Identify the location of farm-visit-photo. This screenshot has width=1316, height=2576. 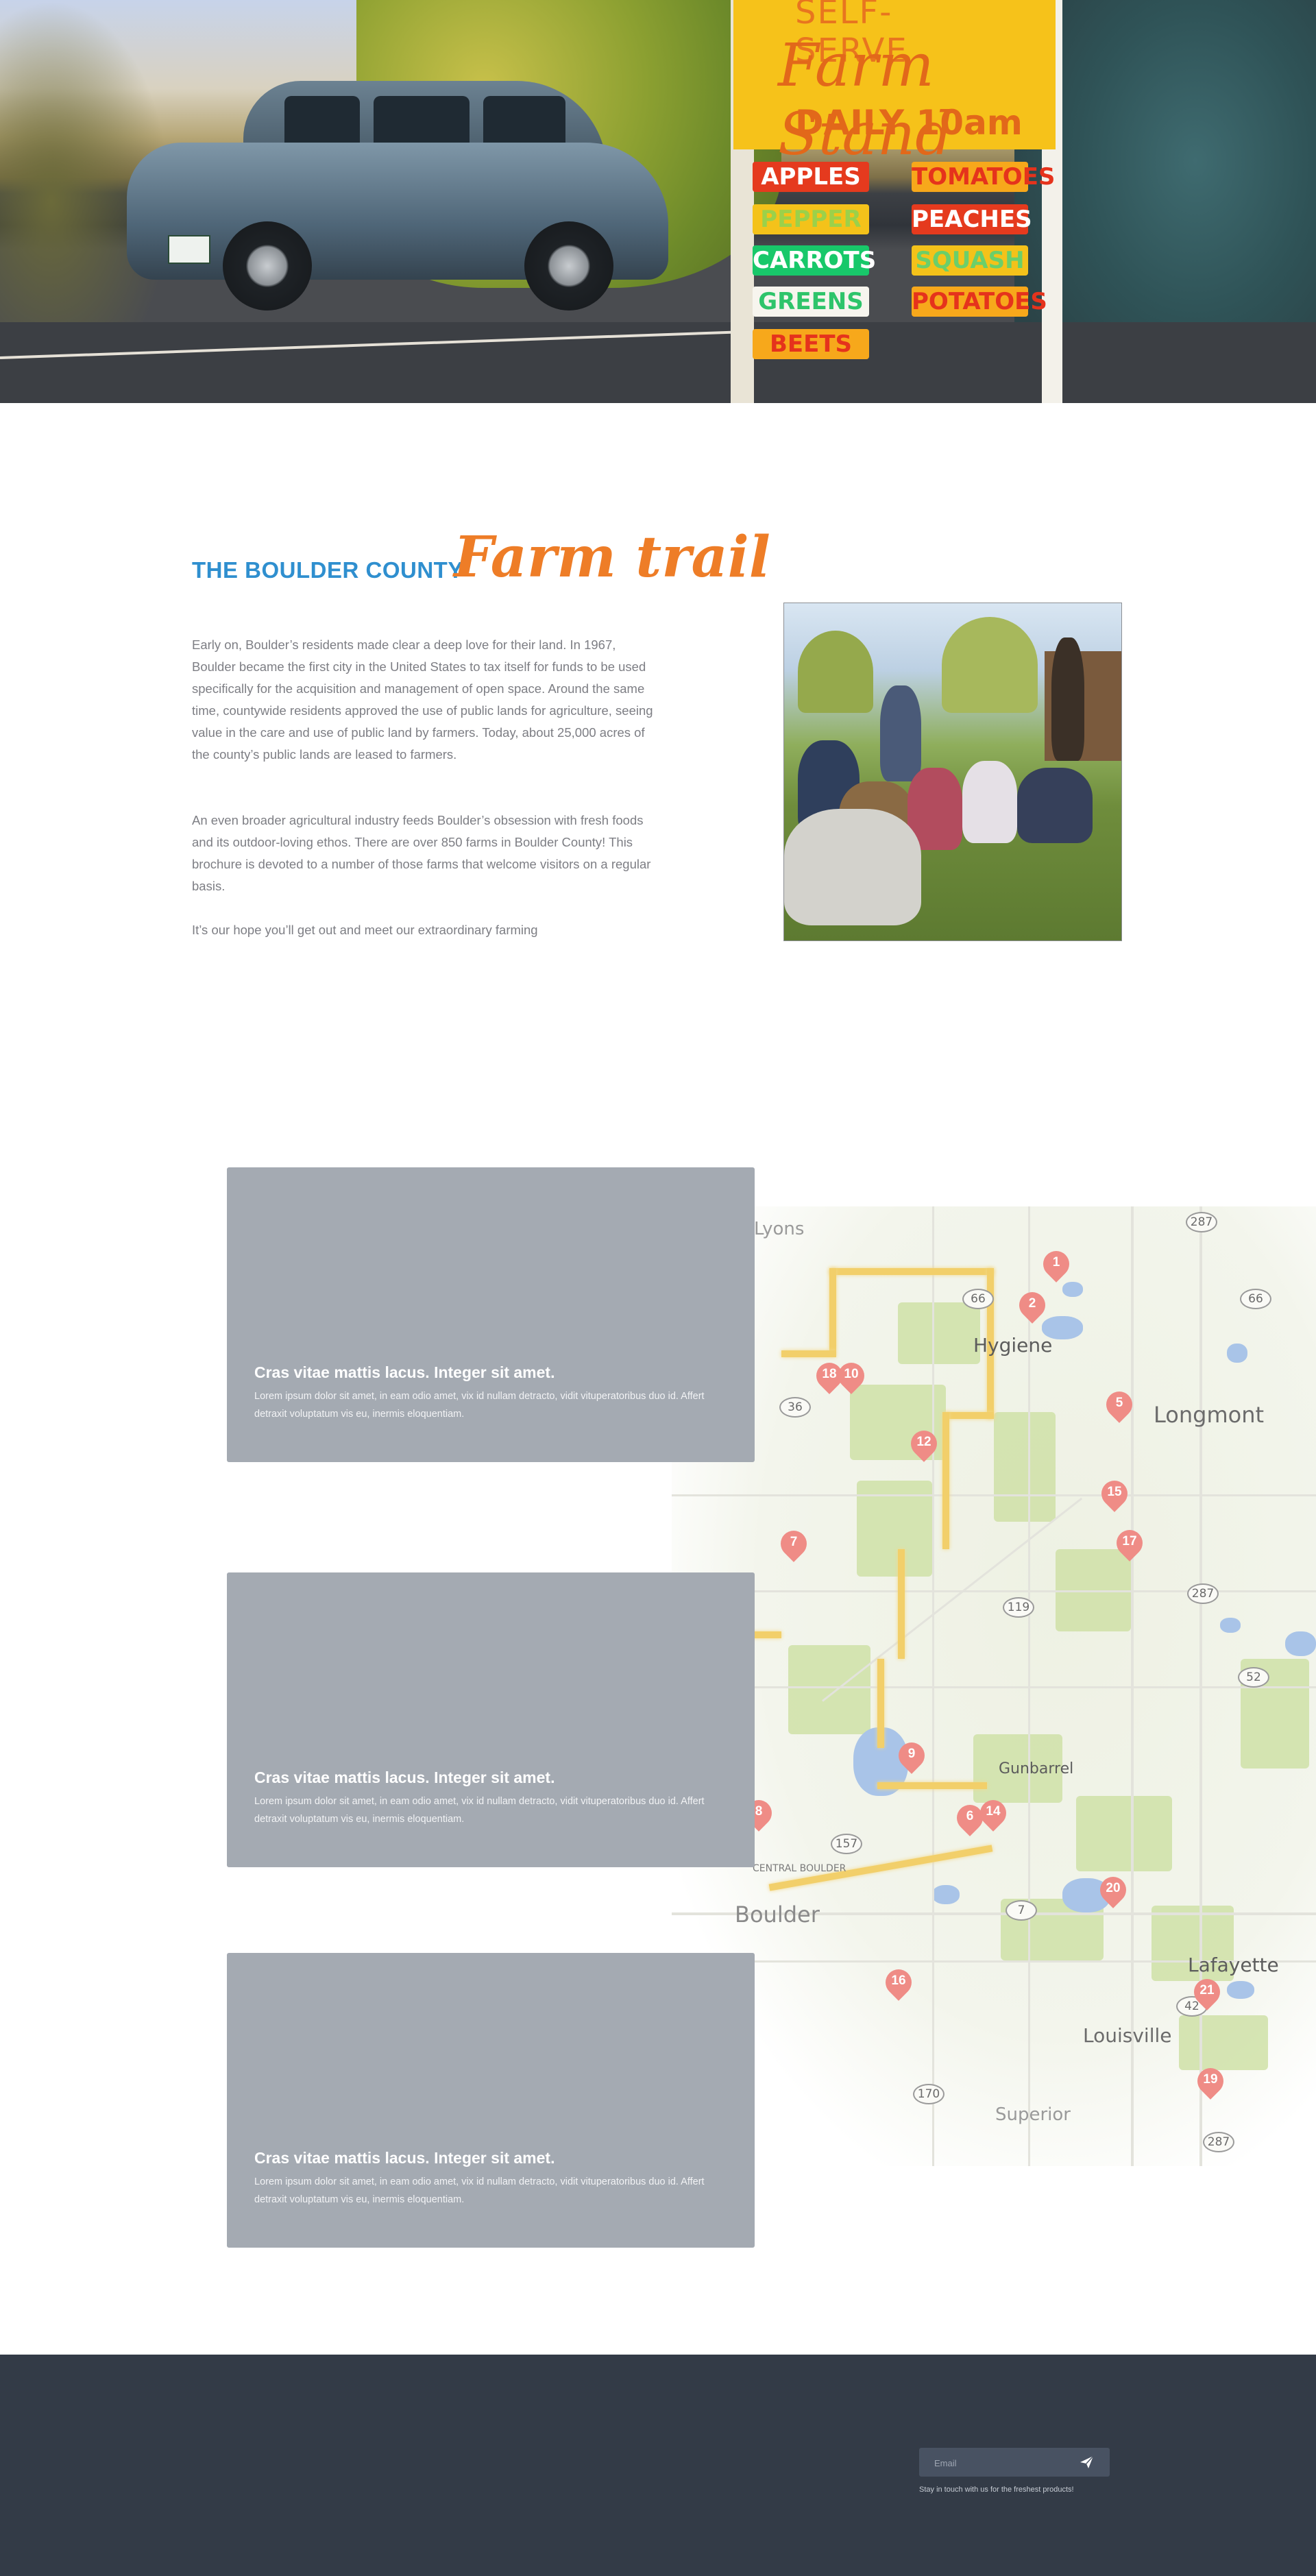
(952, 772).